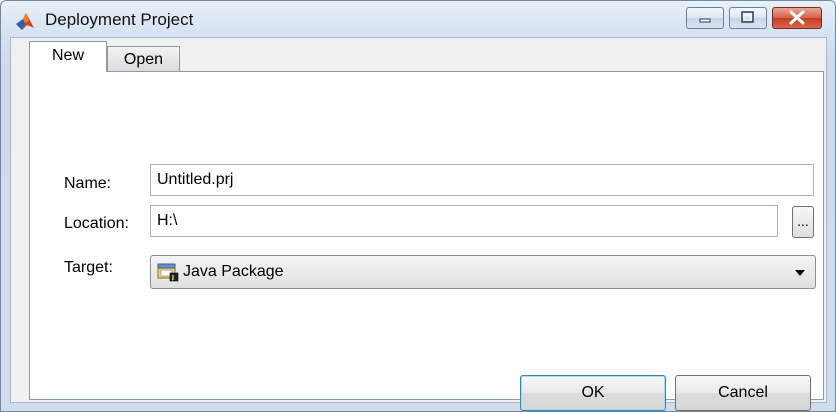 Image resolution: width=836 pixels, height=412 pixels. Describe the element at coordinates (743, 393) in the screenshot. I see `cancel-button: Cancel` at that location.